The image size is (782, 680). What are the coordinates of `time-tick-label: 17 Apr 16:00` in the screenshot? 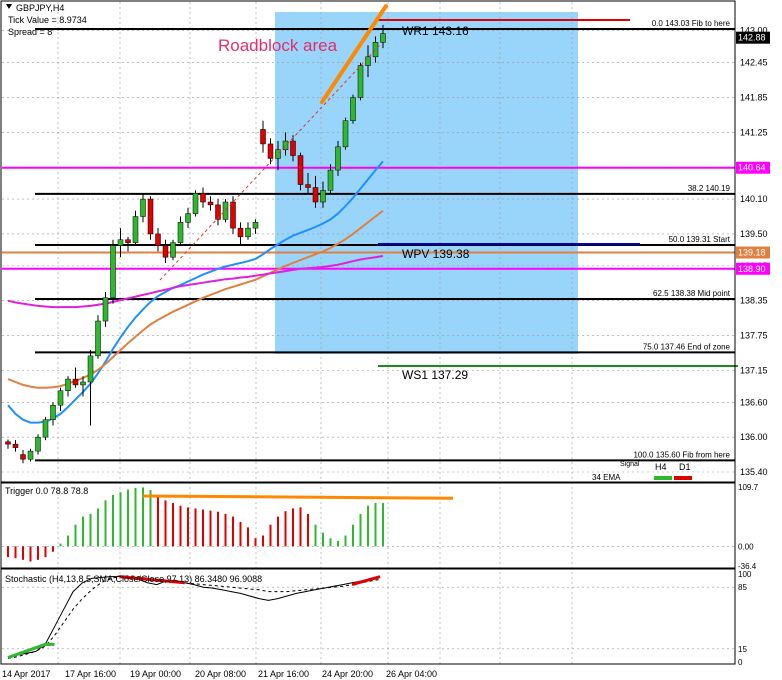 It's located at (90, 674).